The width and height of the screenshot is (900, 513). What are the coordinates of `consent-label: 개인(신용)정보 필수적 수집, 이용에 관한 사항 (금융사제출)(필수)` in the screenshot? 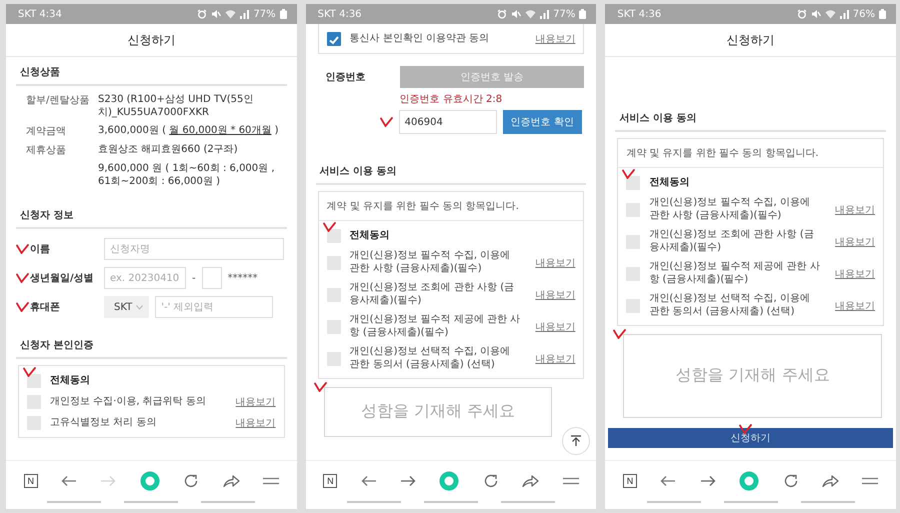 It's located at (730, 209).